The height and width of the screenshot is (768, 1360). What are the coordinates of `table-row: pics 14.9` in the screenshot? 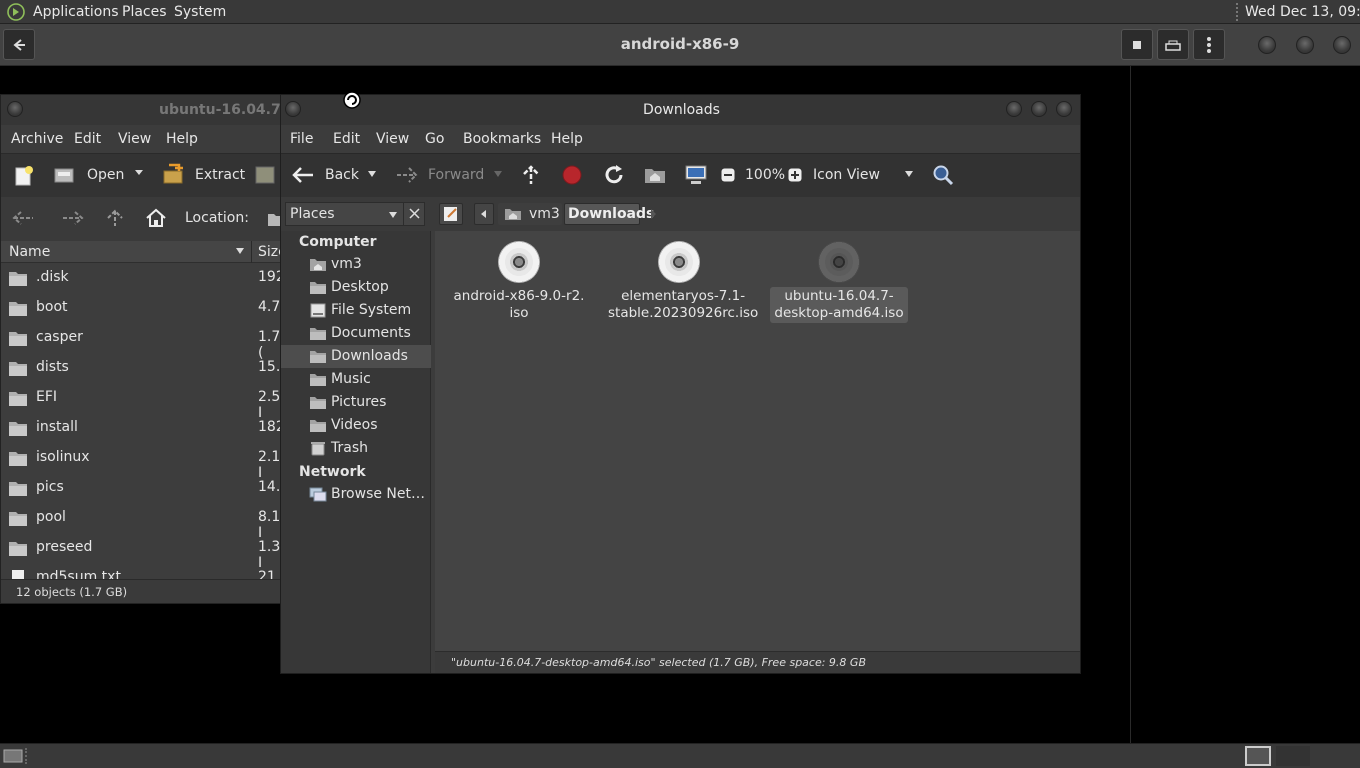 It's located at (141, 488).